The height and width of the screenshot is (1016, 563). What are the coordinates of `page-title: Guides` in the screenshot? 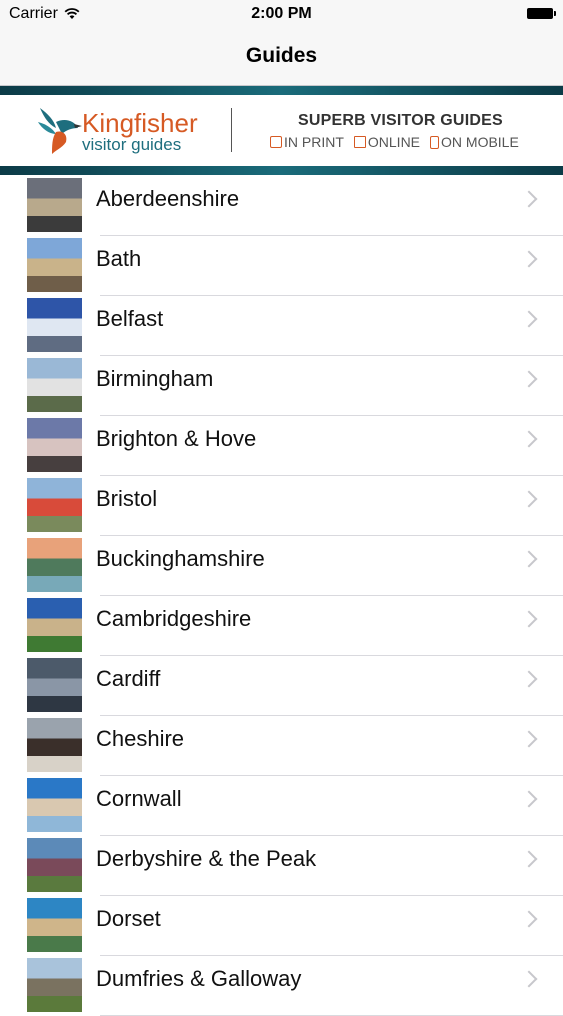 It's located at (281, 55).